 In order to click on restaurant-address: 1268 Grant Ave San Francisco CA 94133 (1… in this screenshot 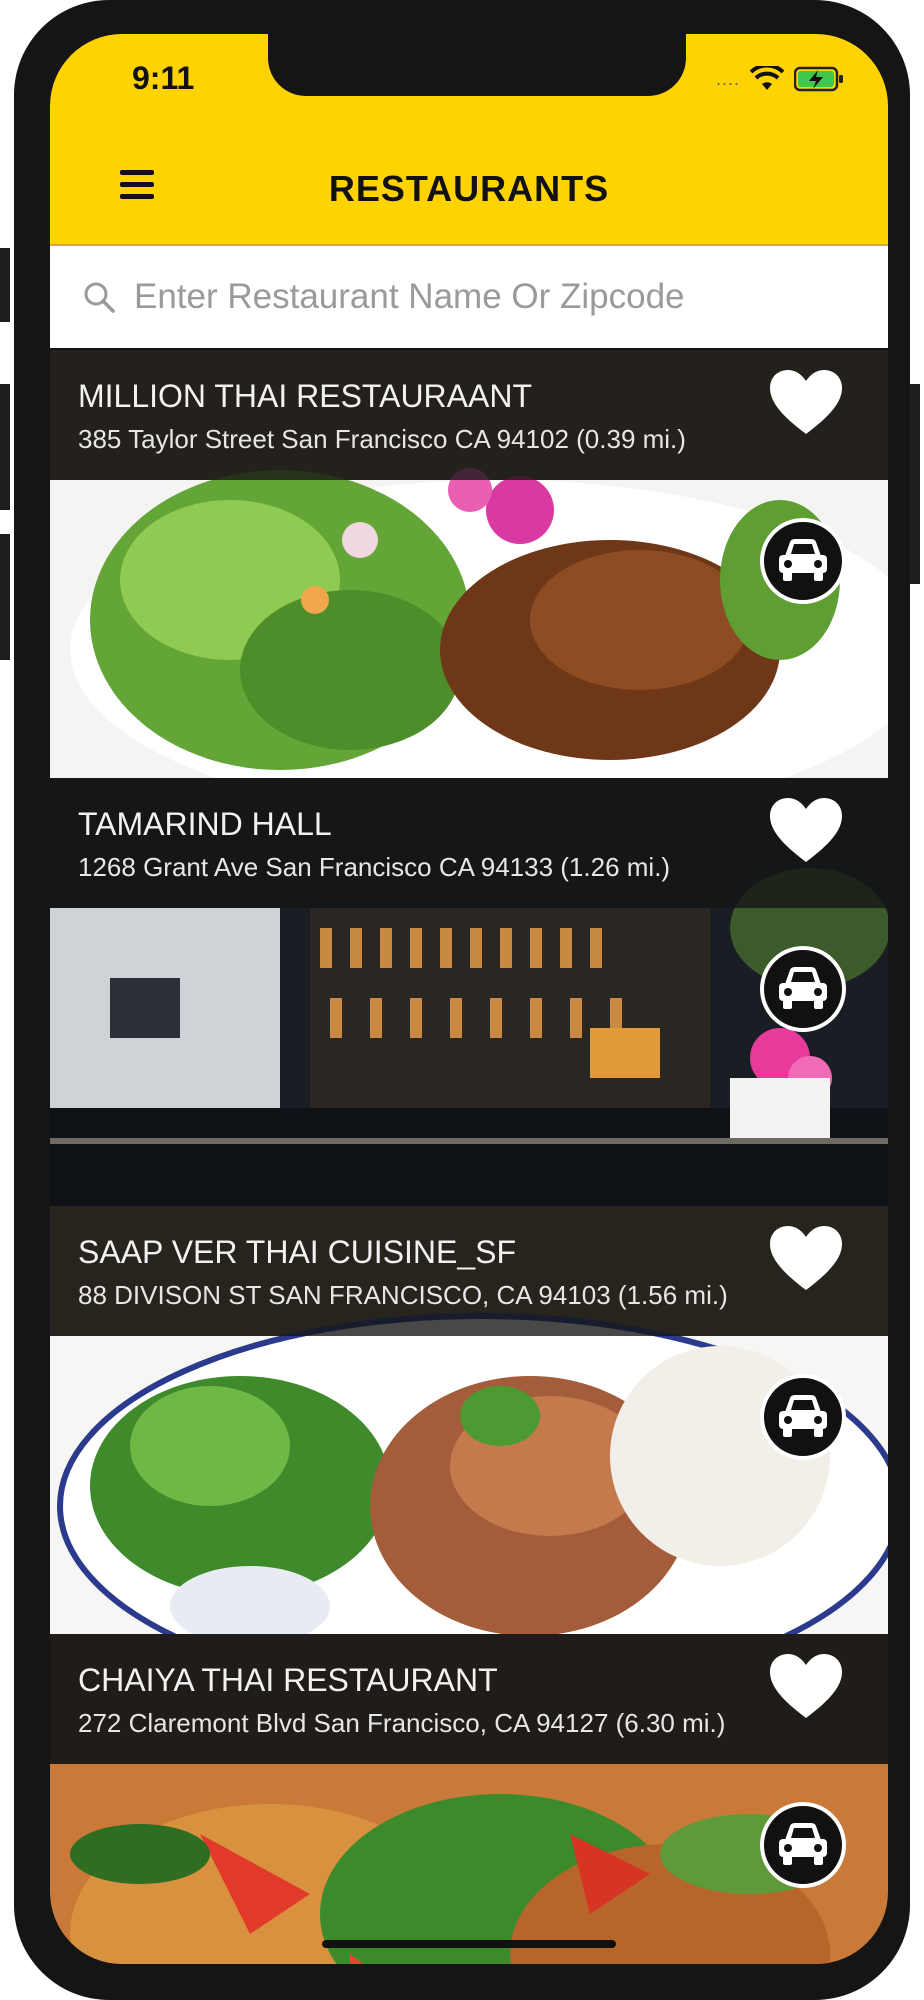, I will do `click(374, 867)`.